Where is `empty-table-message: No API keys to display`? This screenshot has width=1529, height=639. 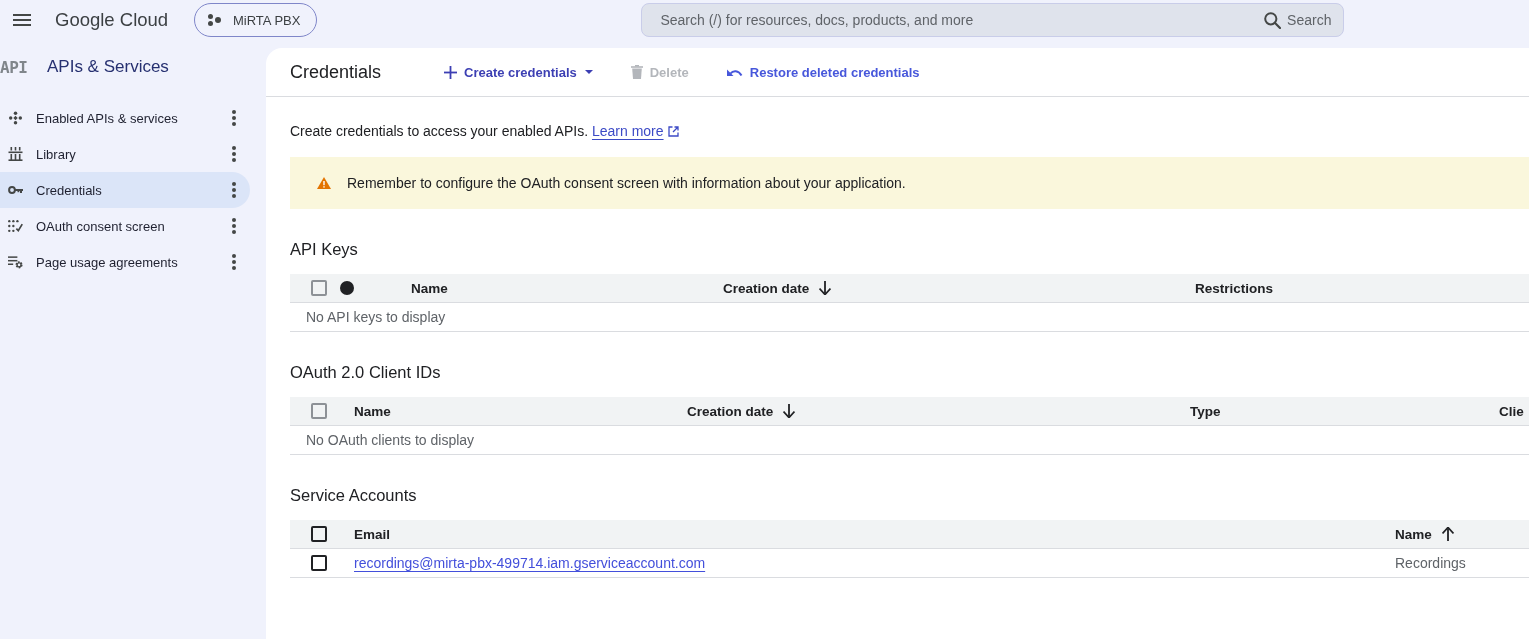
empty-table-message: No API keys to display is located at coordinates (376, 317).